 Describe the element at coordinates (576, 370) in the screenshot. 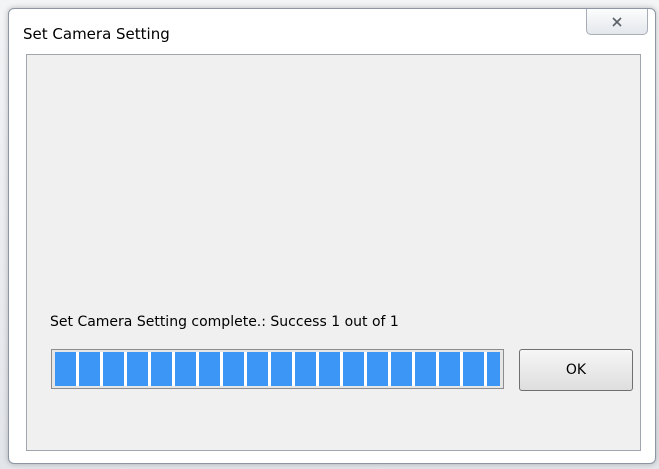

I see `ok-button: OK` at that location.